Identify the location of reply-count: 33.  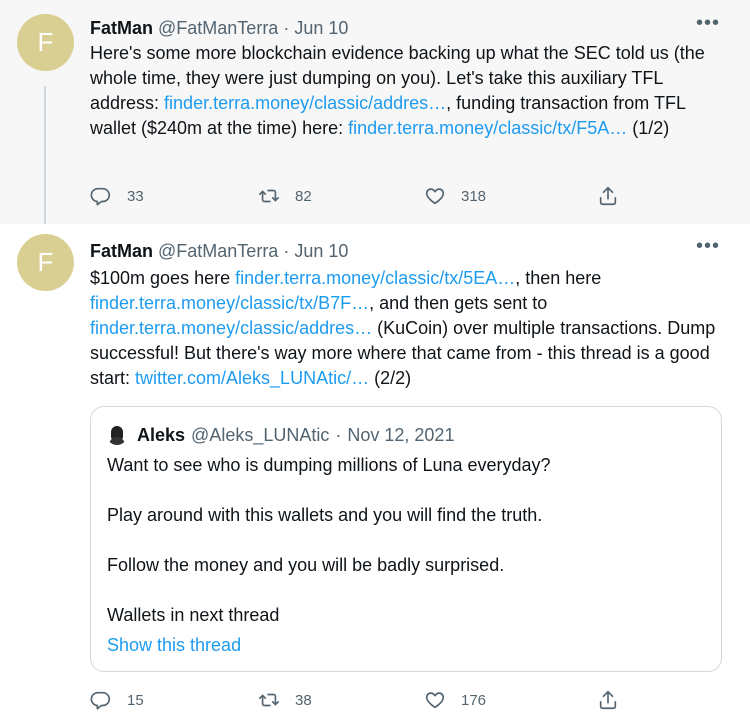
(135, 196).